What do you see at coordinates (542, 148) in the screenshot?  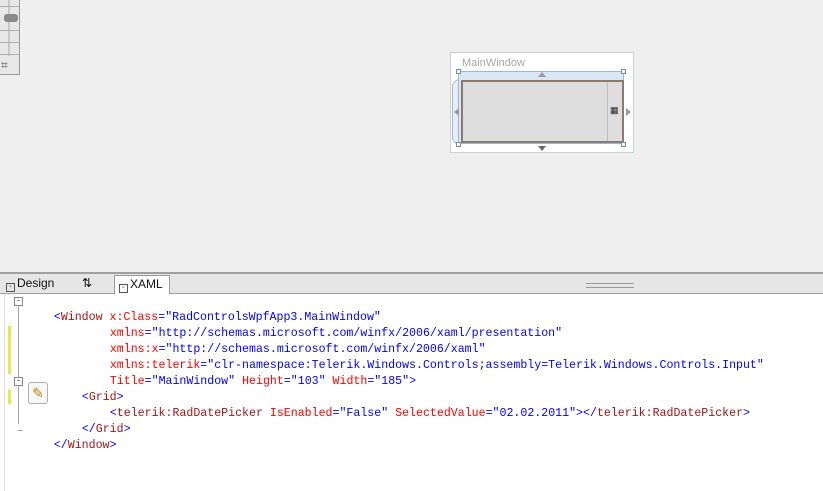 I see `margin-arrow-down-icon` at bounding box center [542, 148].